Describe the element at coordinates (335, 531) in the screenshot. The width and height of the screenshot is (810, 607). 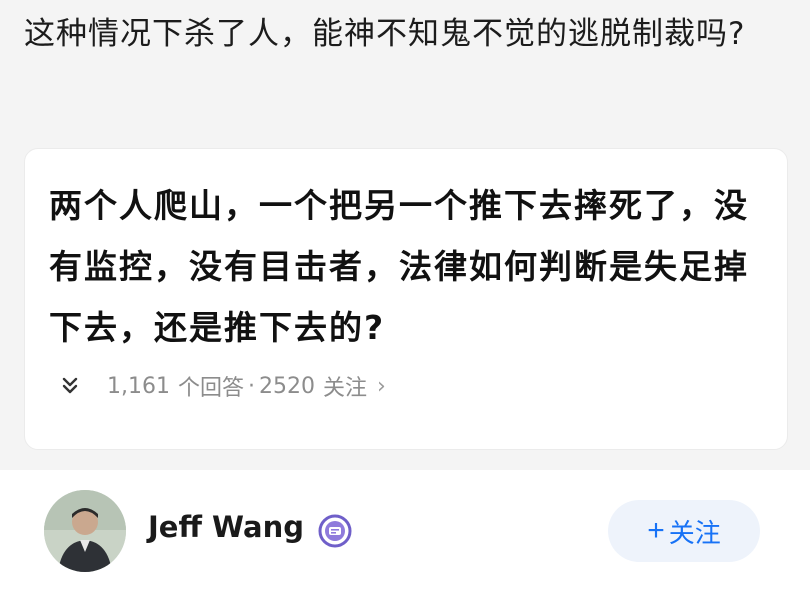
I see `verified-badge-icon` at that location.